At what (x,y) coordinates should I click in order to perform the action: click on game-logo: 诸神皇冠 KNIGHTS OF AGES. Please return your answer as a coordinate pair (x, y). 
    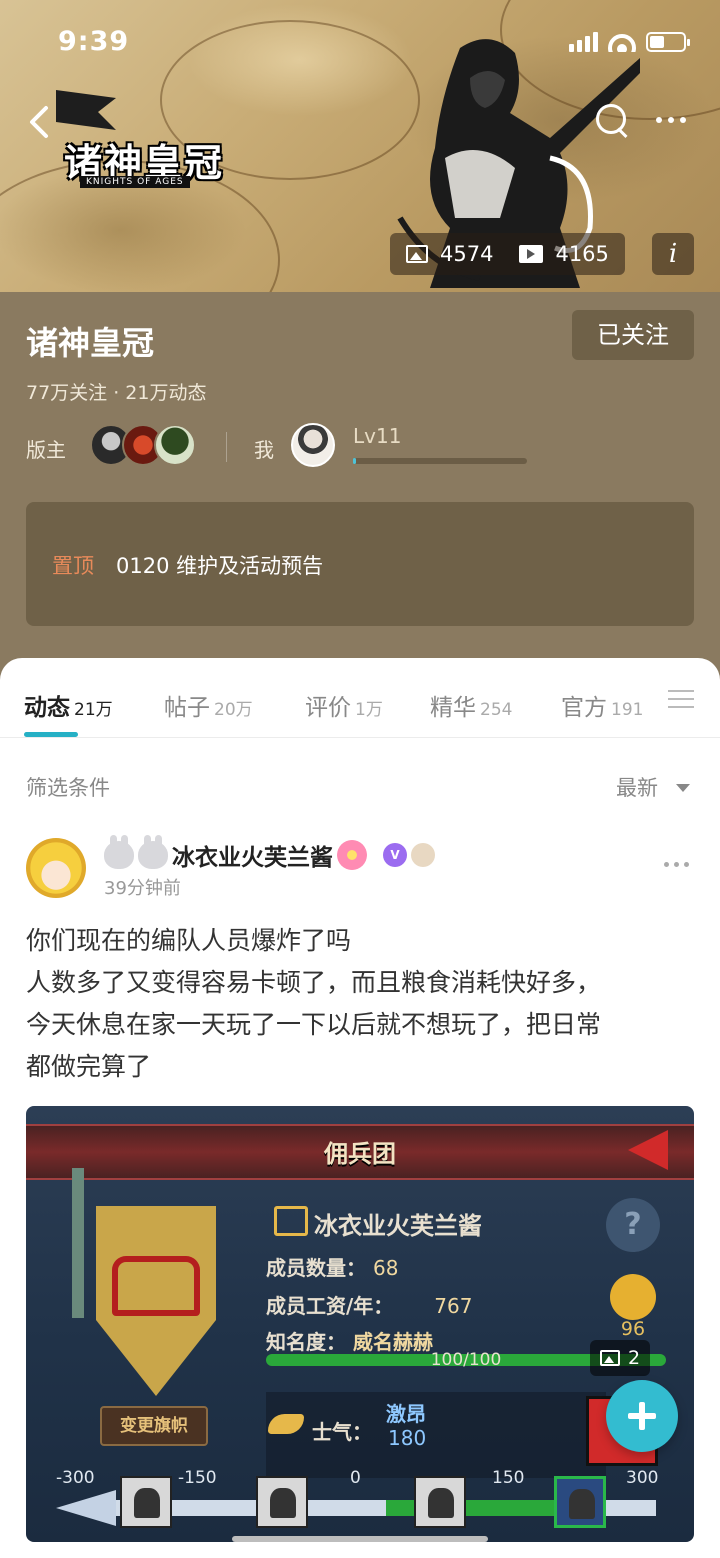
    Looking at the image, I should click on (133, 139).